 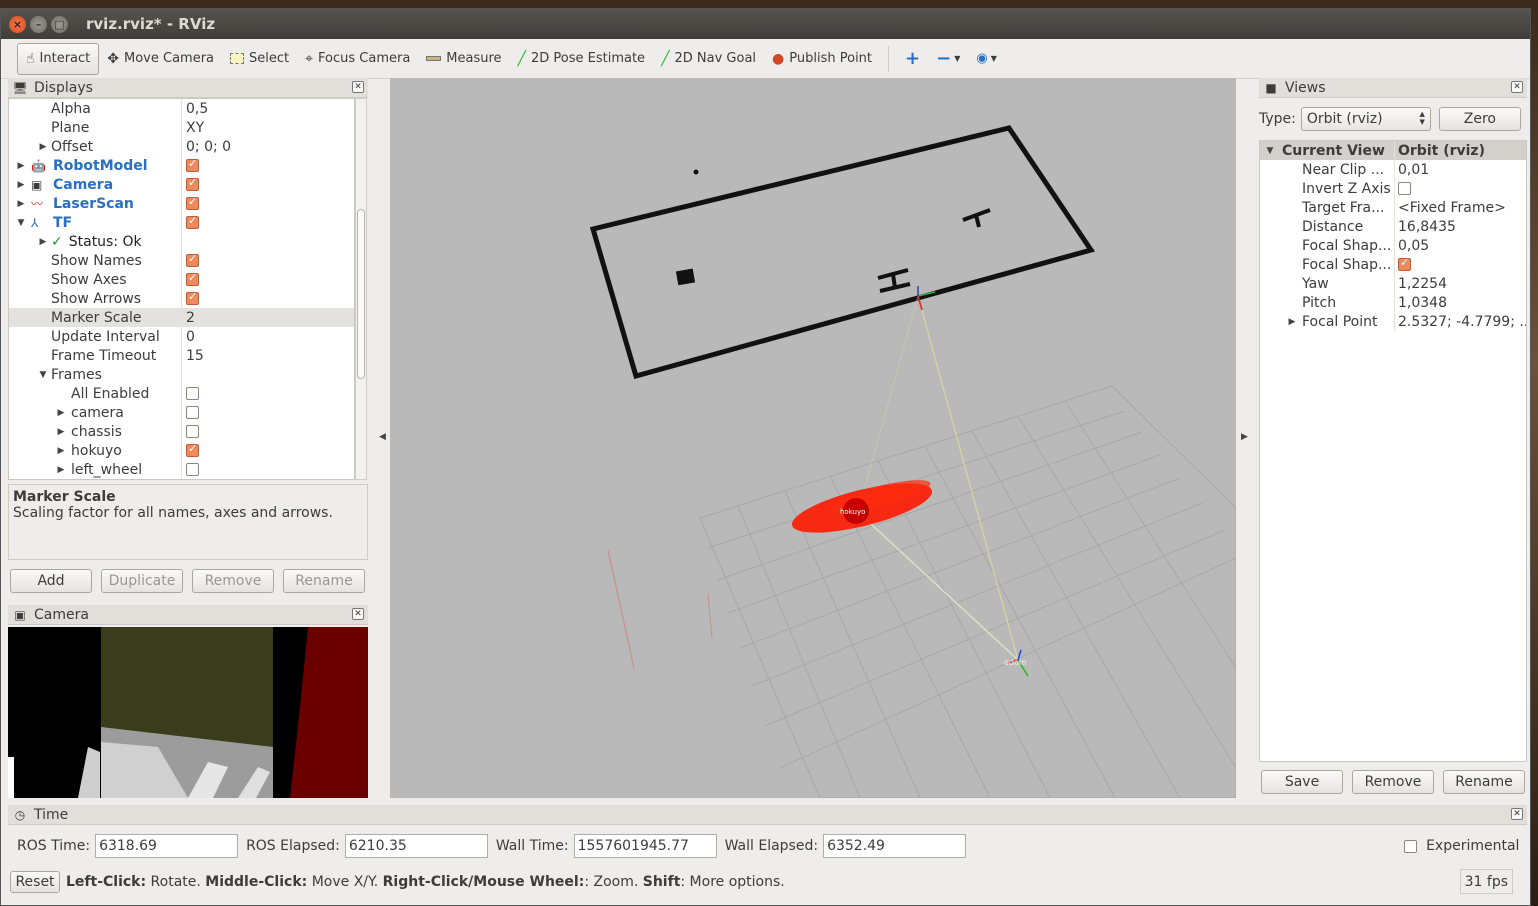 I want to click on tree-row-all-enabled: All Enabled, so click(x=181, y=393).